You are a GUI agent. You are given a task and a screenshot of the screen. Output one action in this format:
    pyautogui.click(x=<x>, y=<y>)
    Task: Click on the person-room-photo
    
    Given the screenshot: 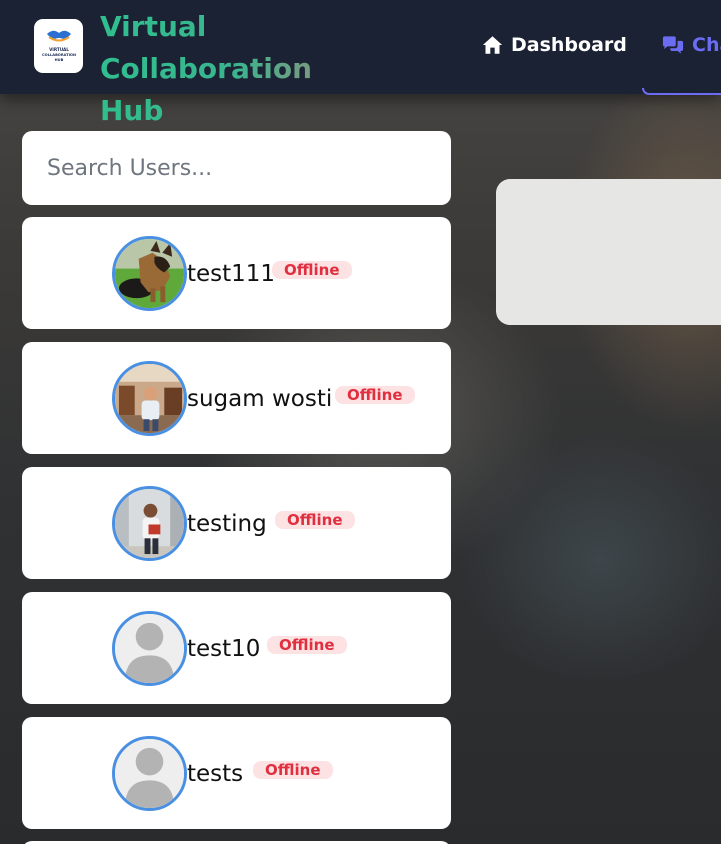 What is the action you would take?
    pyautogui.click(x=149, y=398)
    